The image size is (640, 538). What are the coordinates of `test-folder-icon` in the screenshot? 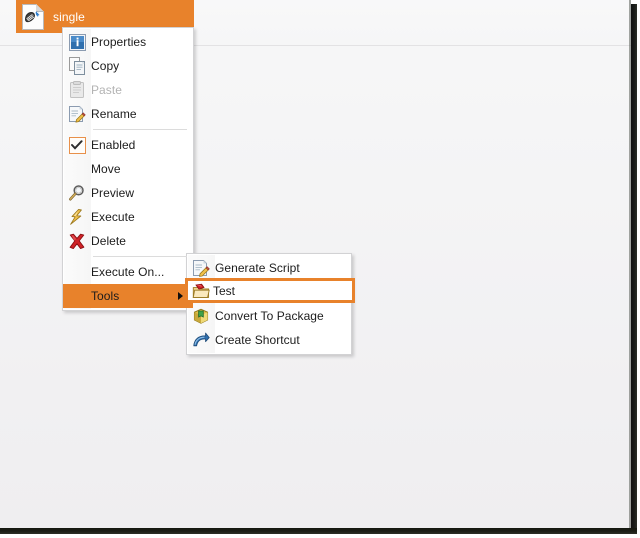 It's located at (200, 291).